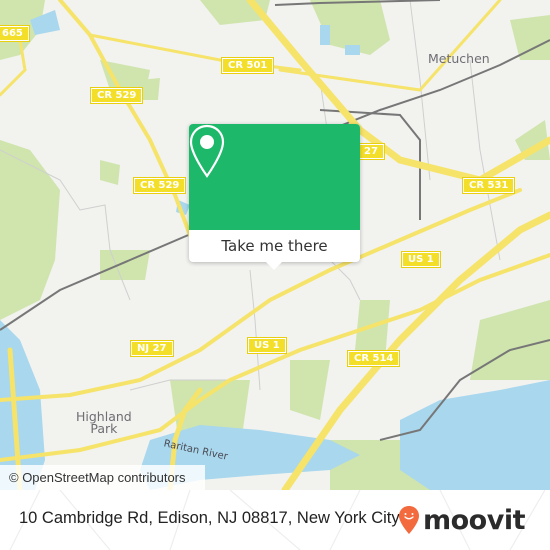  What do you see at coordinates (373, 358) in the screenshot?
I see `road-label-cr-514: CR 514` at bounding box center [373, 358].